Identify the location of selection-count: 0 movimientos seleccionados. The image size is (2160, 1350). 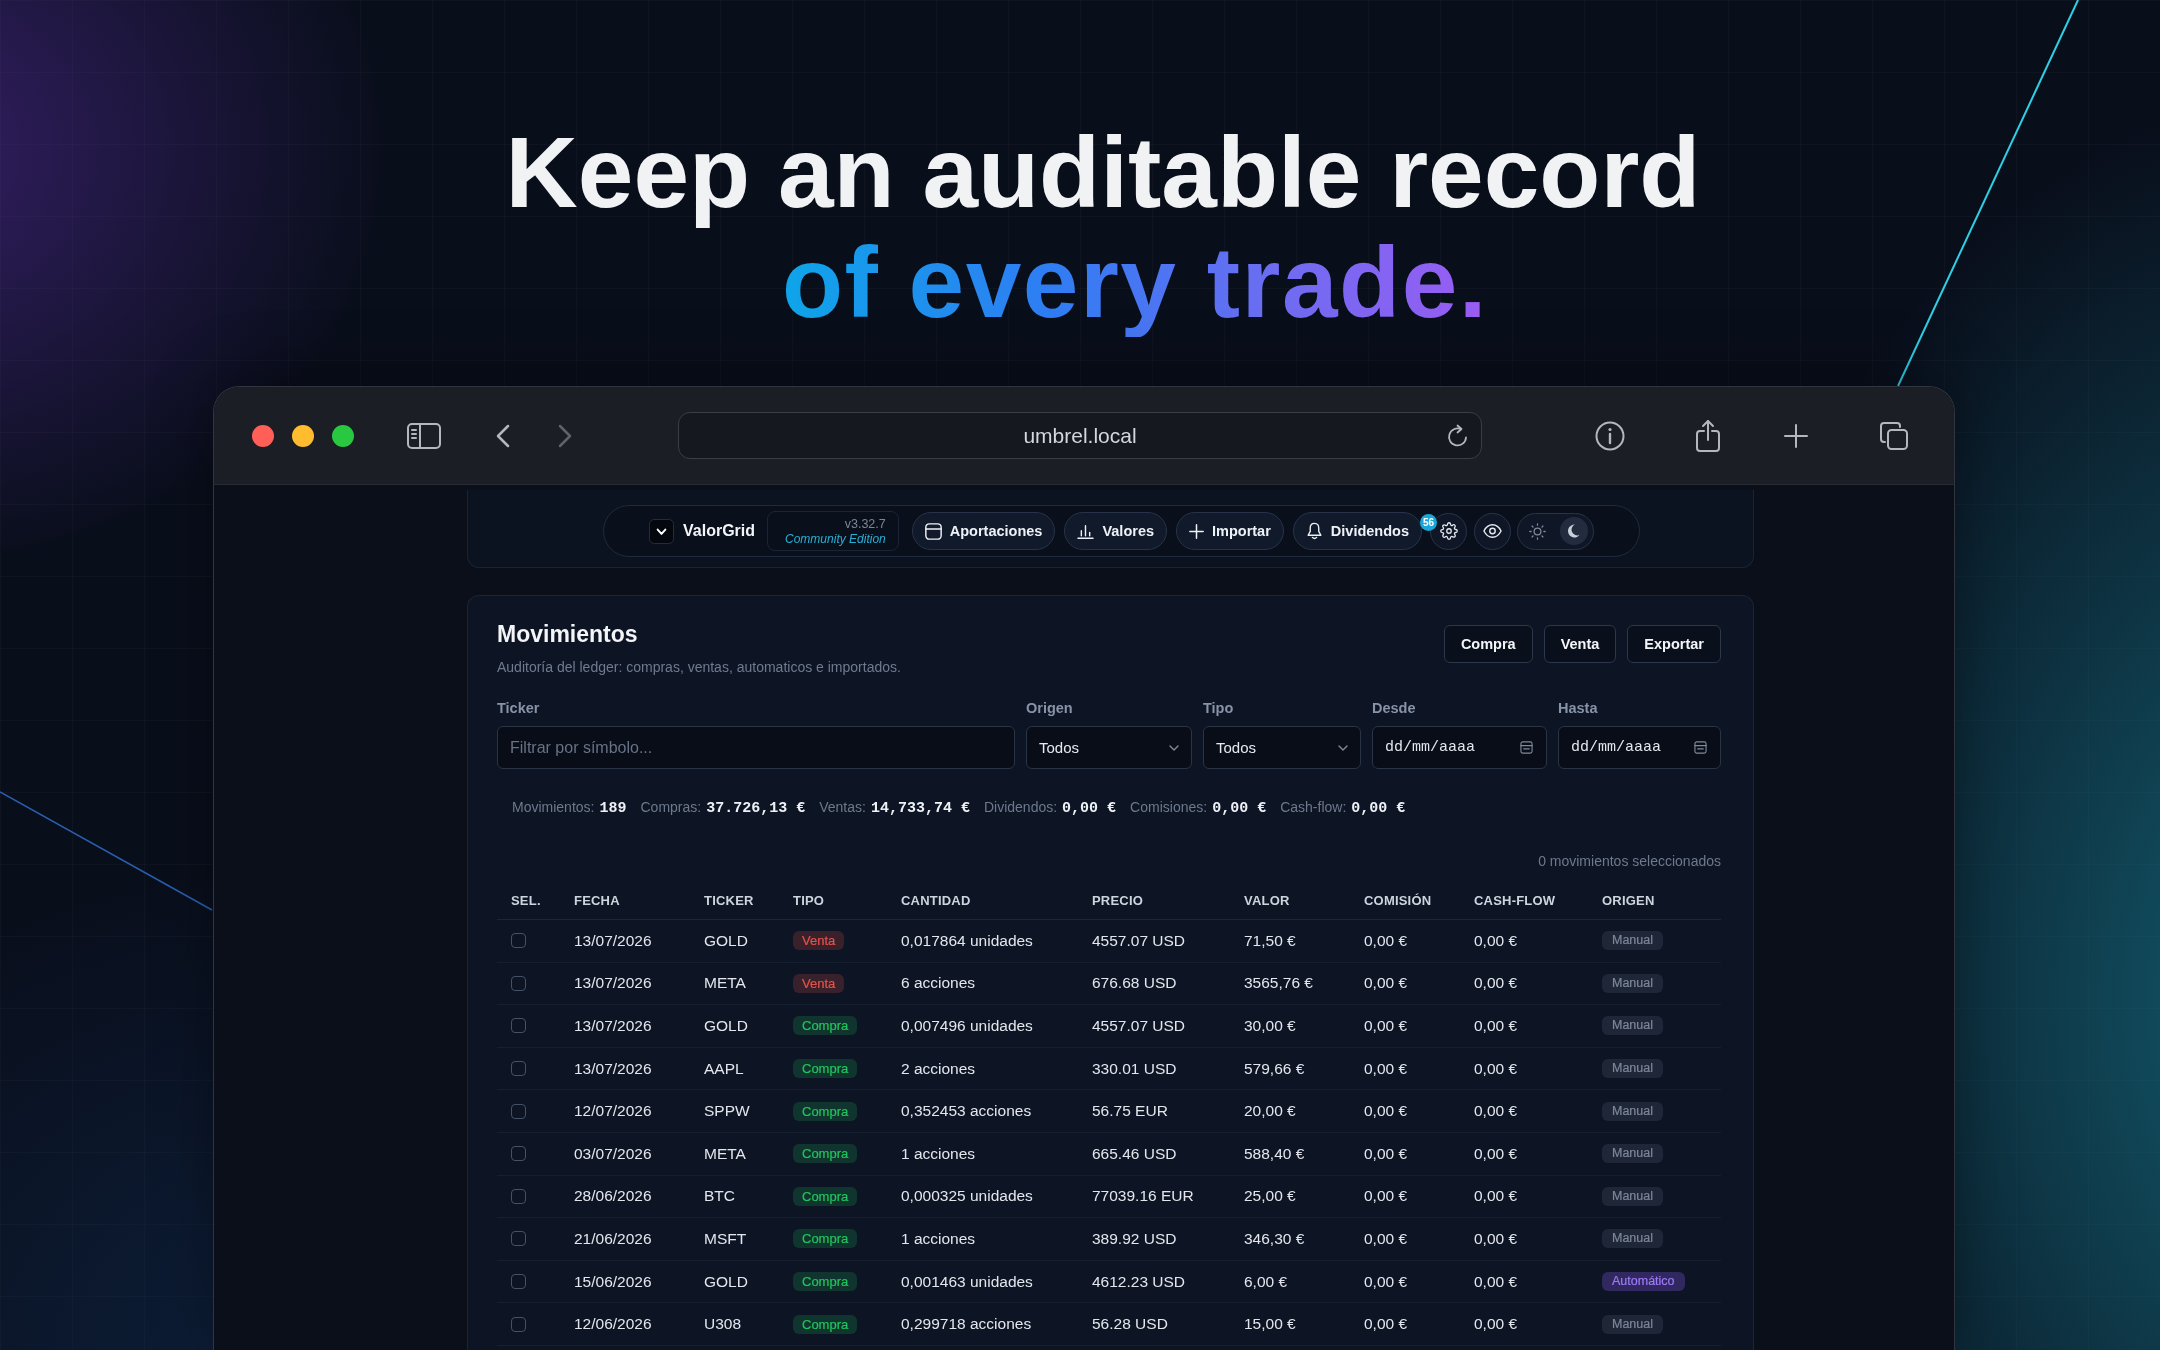
(1629, 861).